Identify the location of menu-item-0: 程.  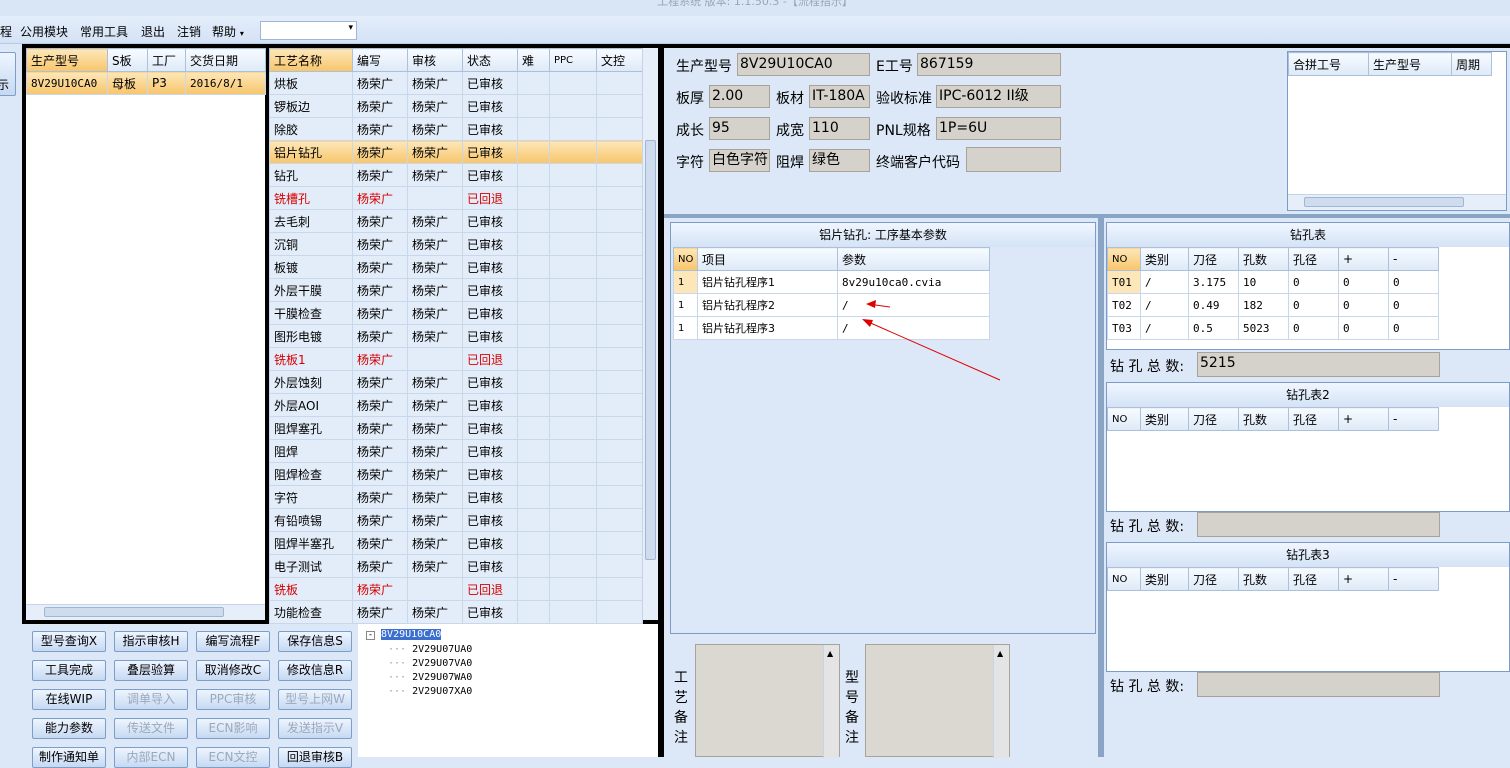
(6, 31).